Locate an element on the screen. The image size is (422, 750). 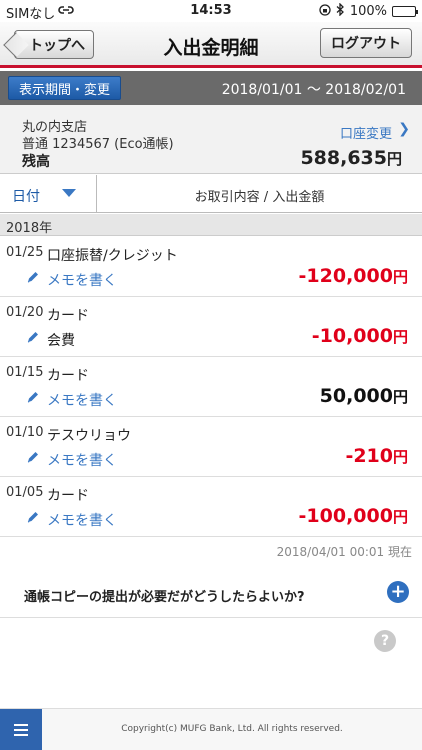
faq-item: 通帳コピーの提出が必要だがどうしたらよいか? + is located at coordinates (211, 594).